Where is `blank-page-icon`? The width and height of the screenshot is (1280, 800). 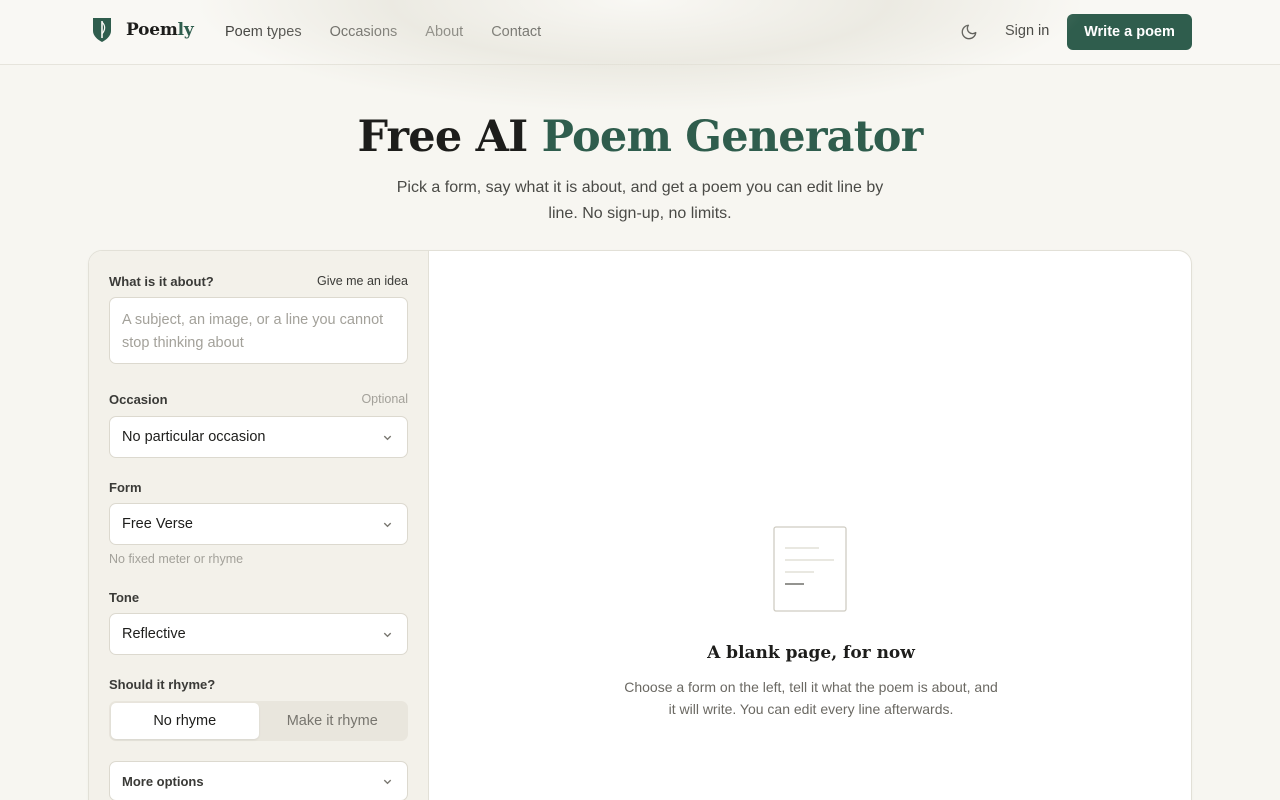
blank-page-icon is located at coordinates (810, 569).